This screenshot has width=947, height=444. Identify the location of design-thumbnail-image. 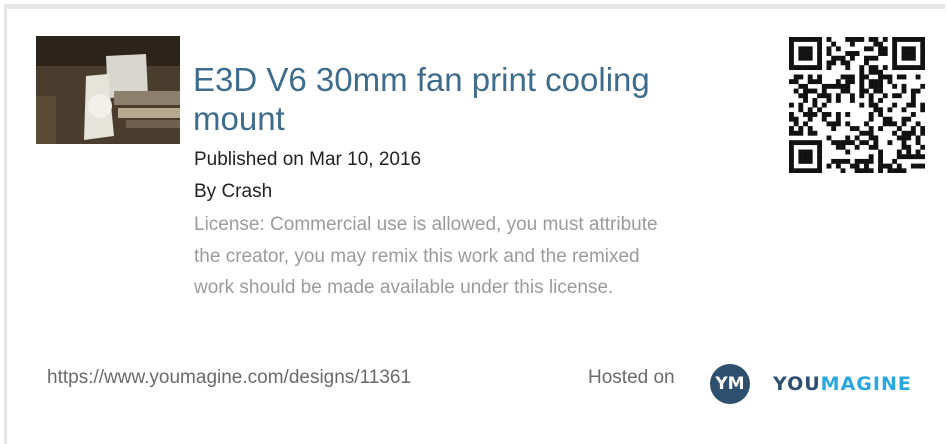
(108, 90).